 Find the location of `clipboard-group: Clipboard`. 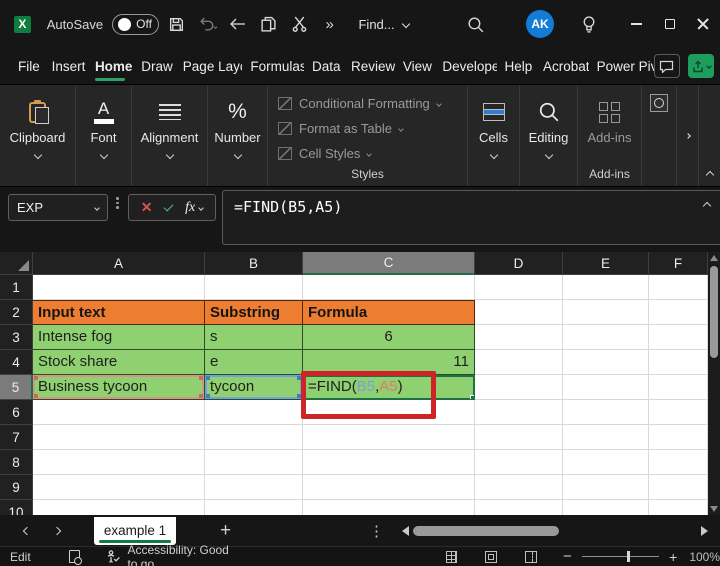

clipboard-group: Clipboard is located at coordinates (38, 135).